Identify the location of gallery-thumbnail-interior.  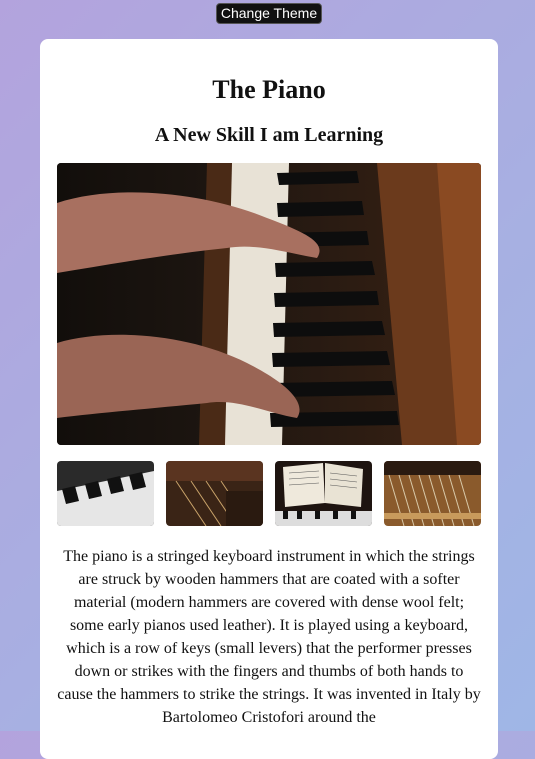
(214, 493).